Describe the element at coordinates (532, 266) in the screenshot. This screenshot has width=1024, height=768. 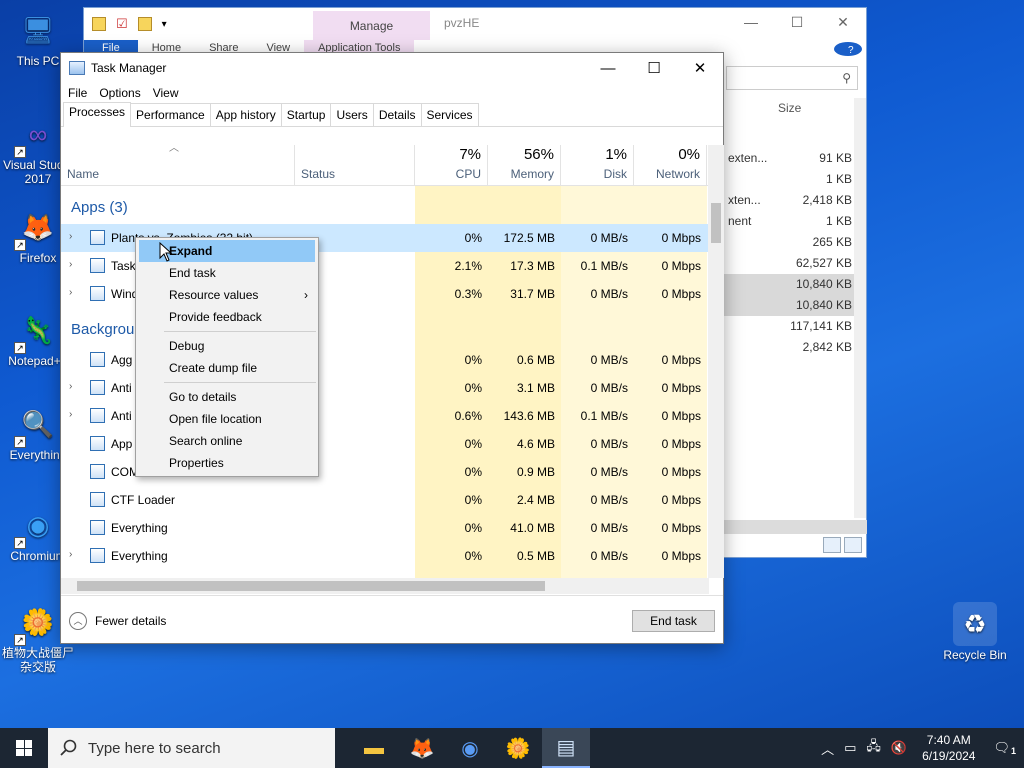
I see `memory-value: 17.3 MB` at that location.